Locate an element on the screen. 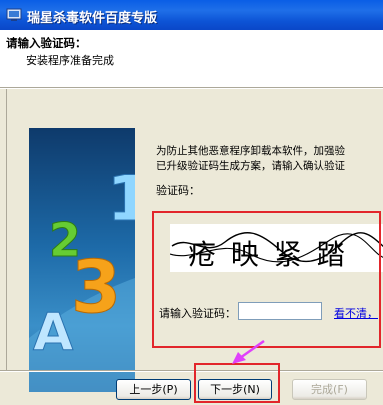 Image resolution: width=383 pixels, height=405 pixels. pointer-arrow-icon is located at coordinates (248, 351).